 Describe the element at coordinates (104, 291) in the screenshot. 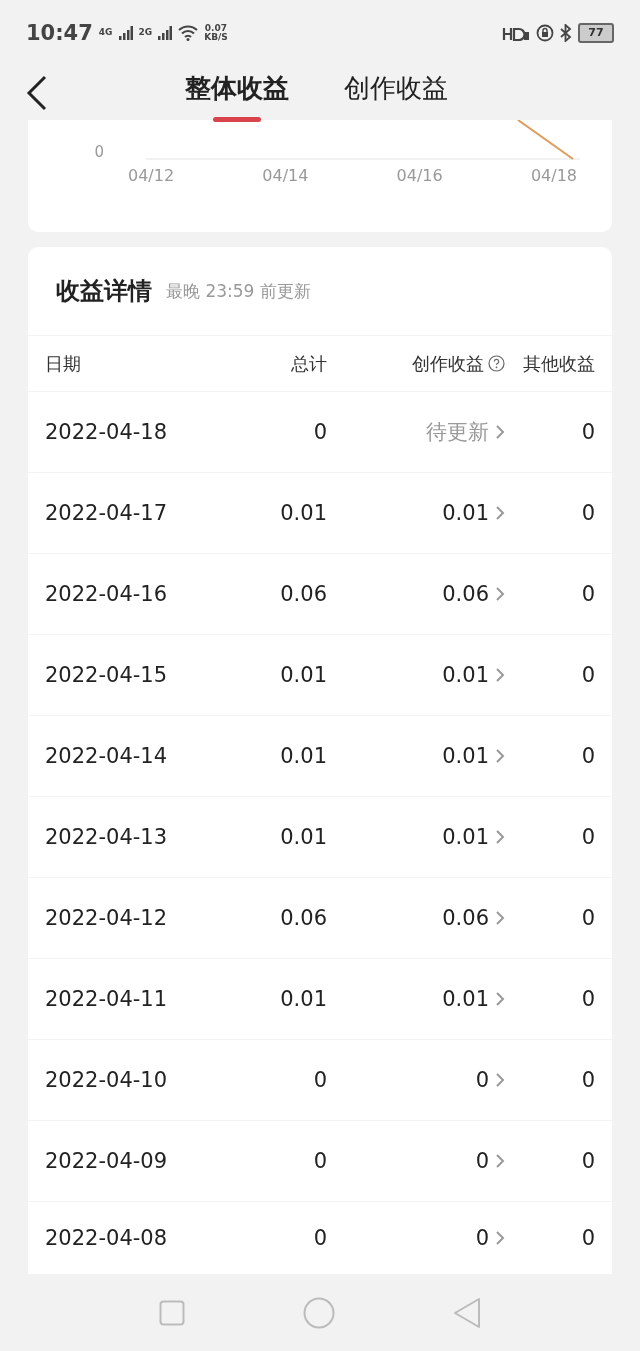

I see `section-title: 收益详情` at that location.